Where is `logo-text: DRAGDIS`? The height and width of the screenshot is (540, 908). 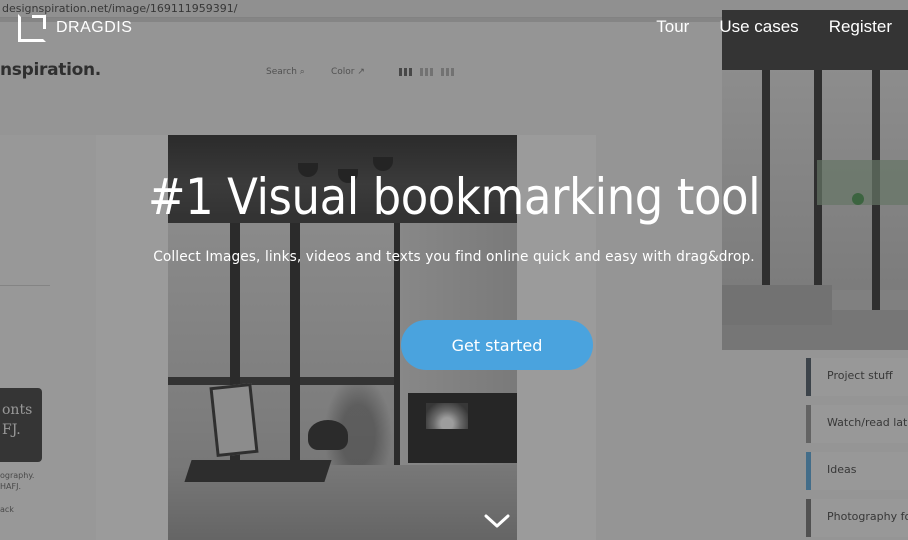 logo-text: DRAGDIS is located at coordinates (94, 27).